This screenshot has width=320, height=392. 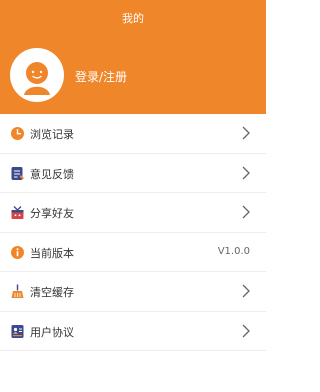 I want to click on menu-item-current-version: 当前版本 V1.0.0, so click(x=133, y=252).